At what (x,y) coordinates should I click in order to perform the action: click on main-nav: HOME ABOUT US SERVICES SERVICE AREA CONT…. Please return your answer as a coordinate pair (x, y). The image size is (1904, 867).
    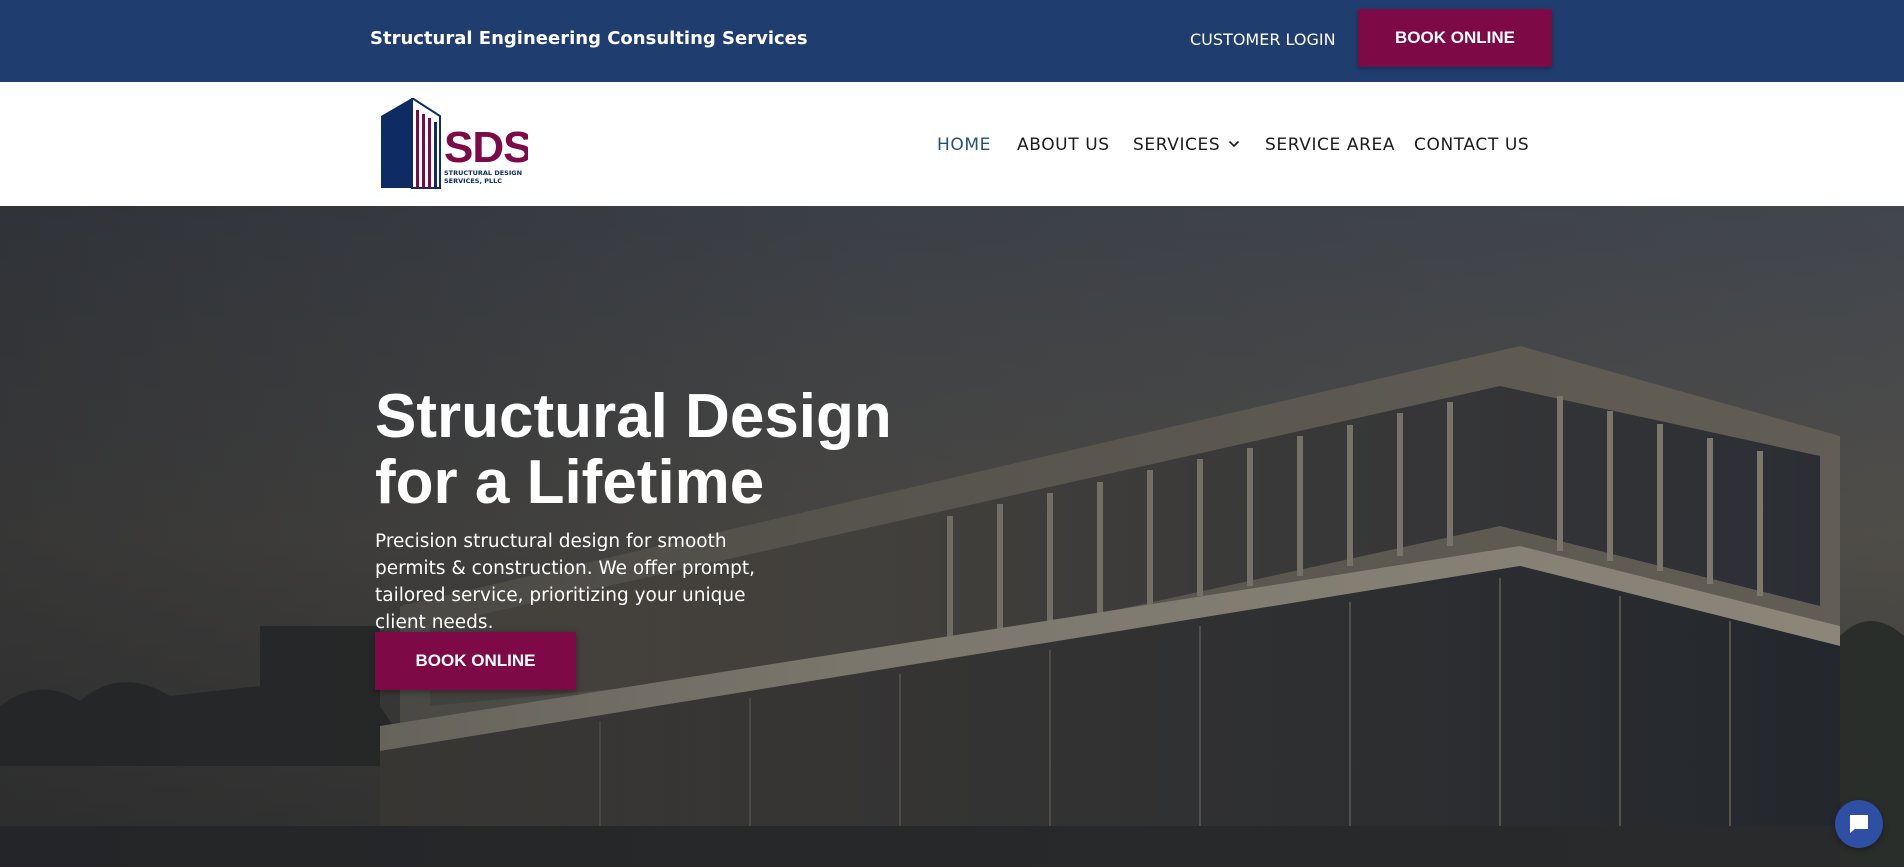
    Looking at the image, I should click on (952, 144).